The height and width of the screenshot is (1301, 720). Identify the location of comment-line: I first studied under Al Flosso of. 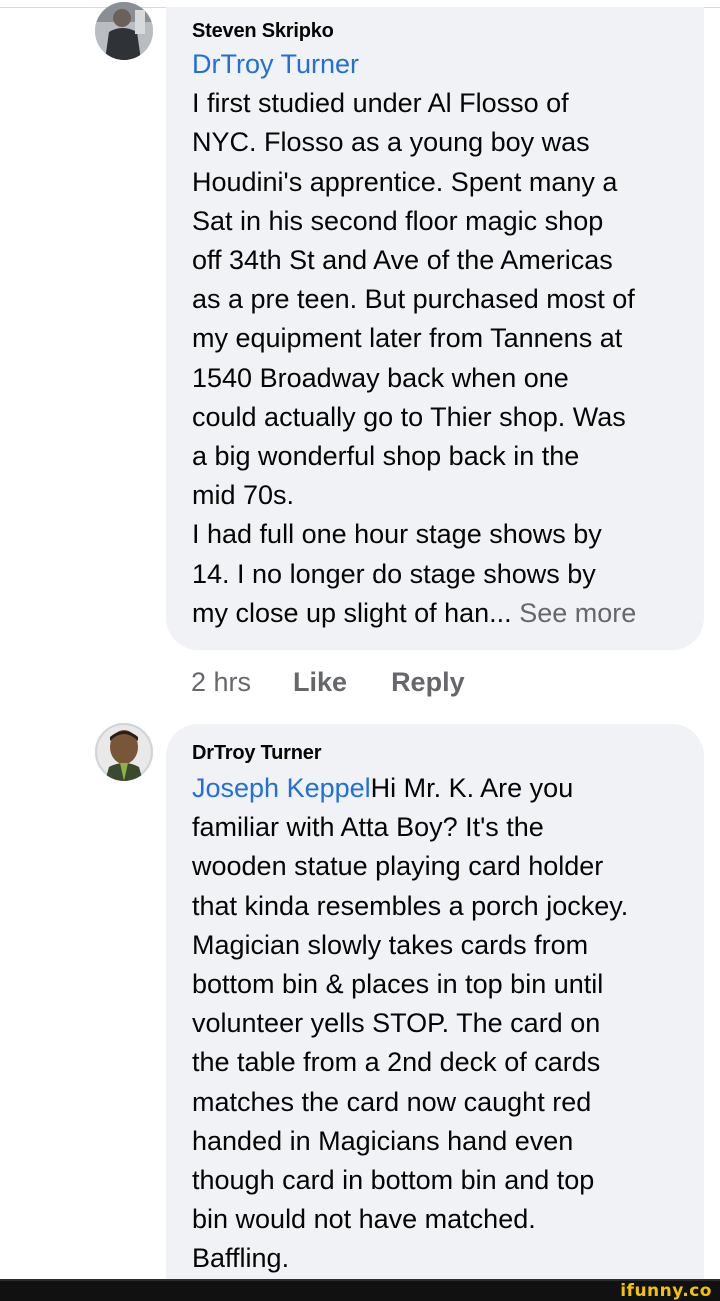
(380, 103).